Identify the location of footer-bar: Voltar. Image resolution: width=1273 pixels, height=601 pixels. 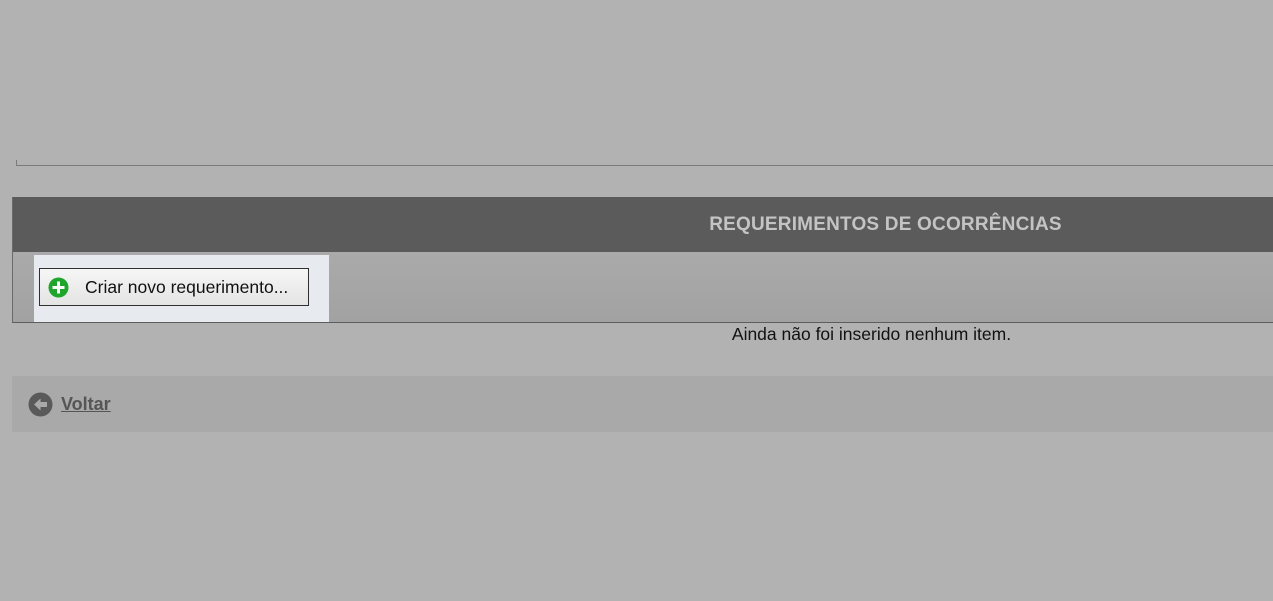
(642, 404).